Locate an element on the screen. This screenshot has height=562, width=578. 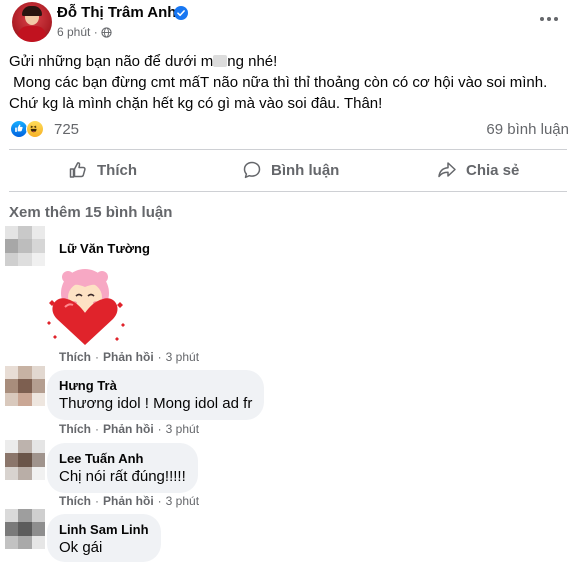
author-name: Đỗ Thị Trâm Anh is located at coordinates (116, 12).